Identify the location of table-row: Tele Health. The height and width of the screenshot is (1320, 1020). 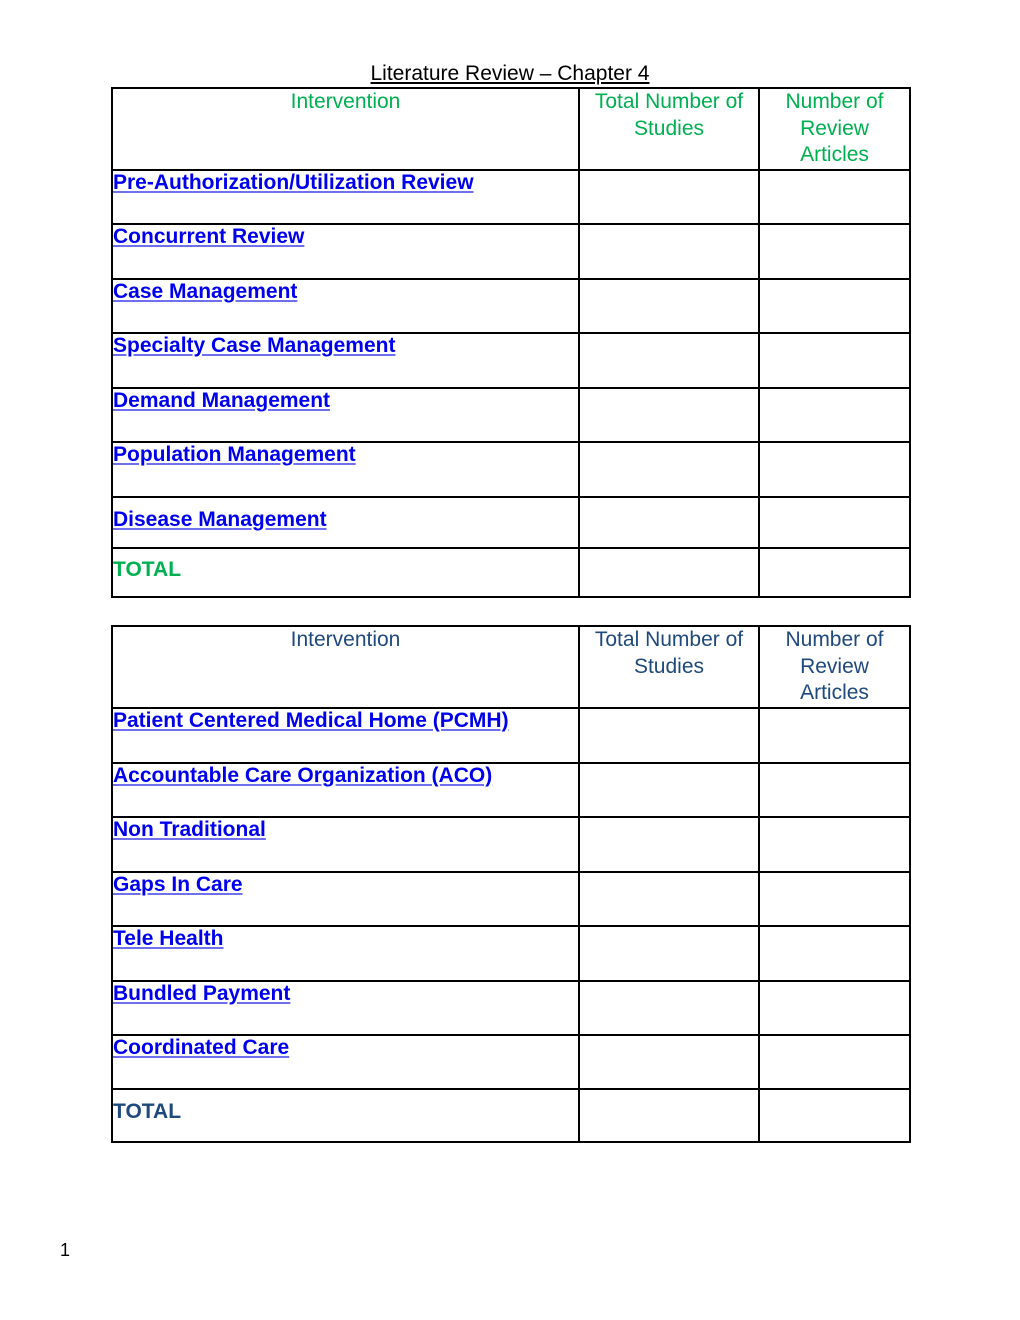
(511, 953).